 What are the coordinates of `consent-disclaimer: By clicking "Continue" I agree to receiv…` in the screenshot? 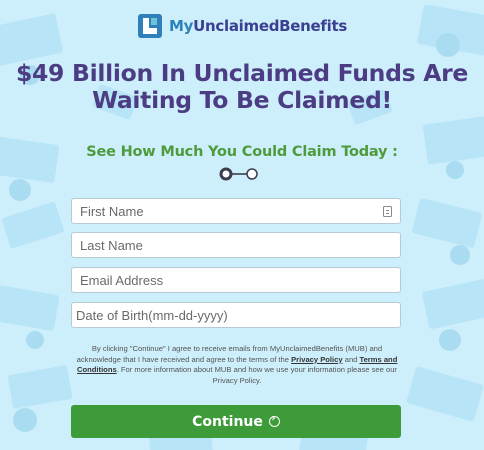 It's located at (237, 365).